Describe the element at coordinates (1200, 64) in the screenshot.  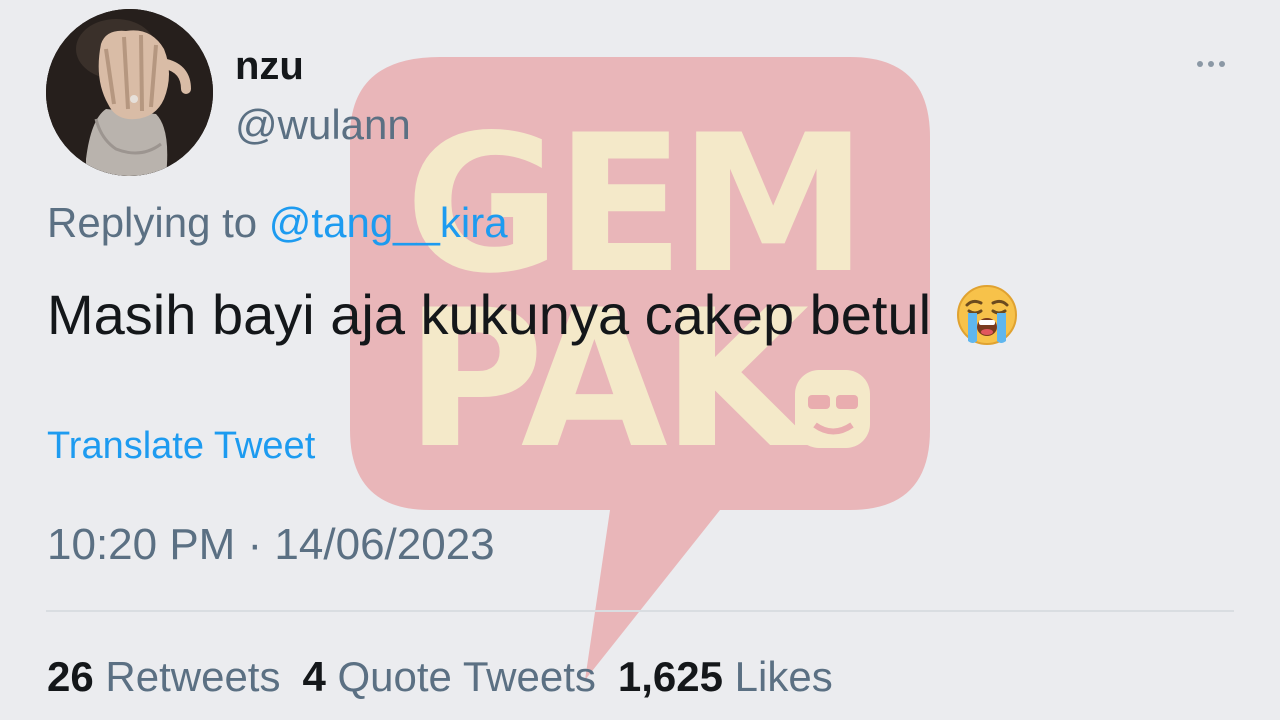
I see `more-horizontal-icon` at that location.